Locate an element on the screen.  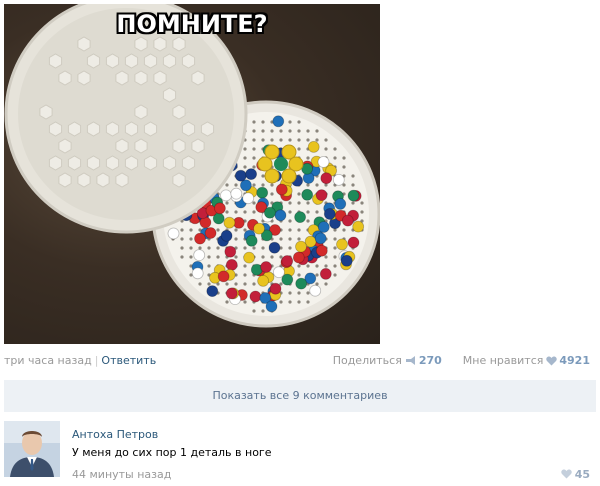
reply-link: Ответить is located at coordinates (128, 360).